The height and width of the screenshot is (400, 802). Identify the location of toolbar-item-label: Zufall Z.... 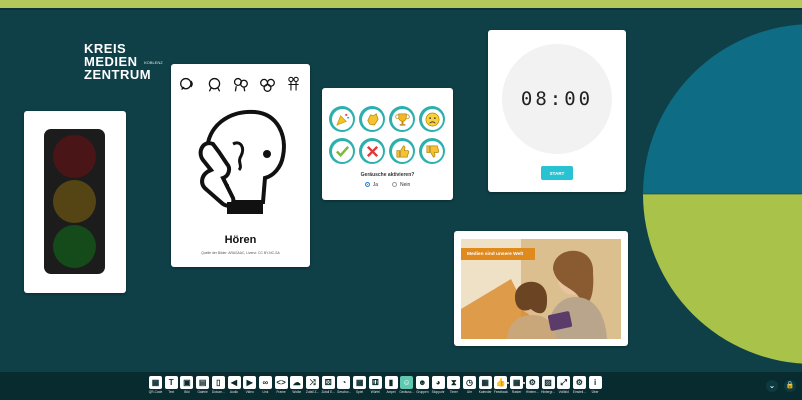
(312, 392).